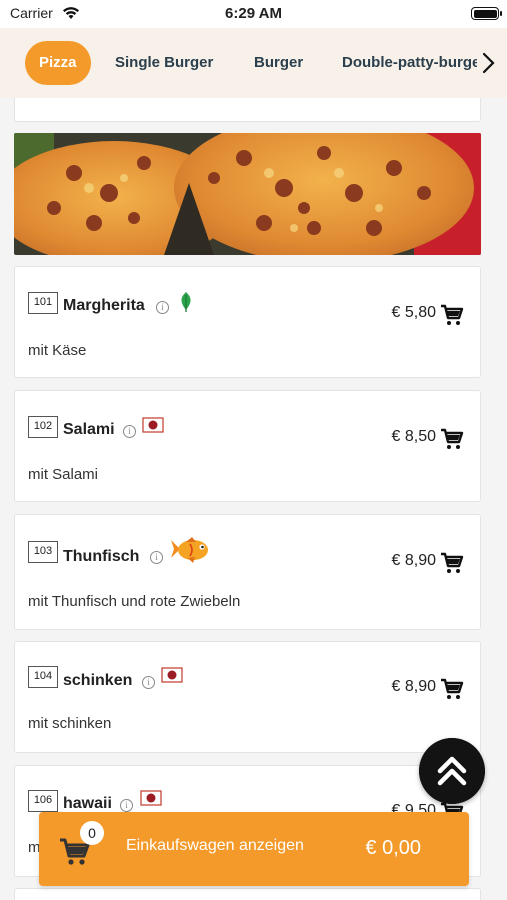 The image size is (507, 900). What do you see at coordinates (486, 13) in the screenshot?
I see `battery-icon` at bounding box center [486, 13].